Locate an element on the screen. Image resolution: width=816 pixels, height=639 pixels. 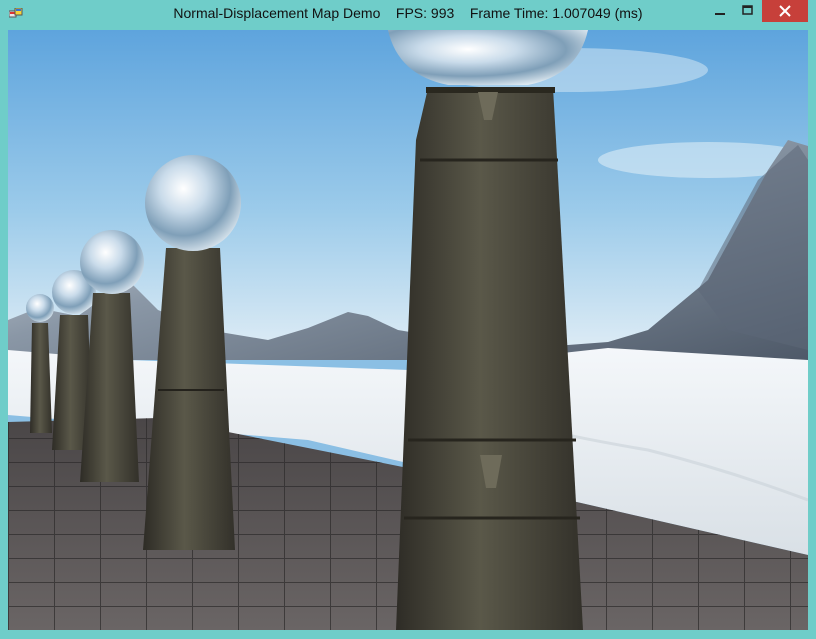
close-icon is located at coordinates (785, 11).